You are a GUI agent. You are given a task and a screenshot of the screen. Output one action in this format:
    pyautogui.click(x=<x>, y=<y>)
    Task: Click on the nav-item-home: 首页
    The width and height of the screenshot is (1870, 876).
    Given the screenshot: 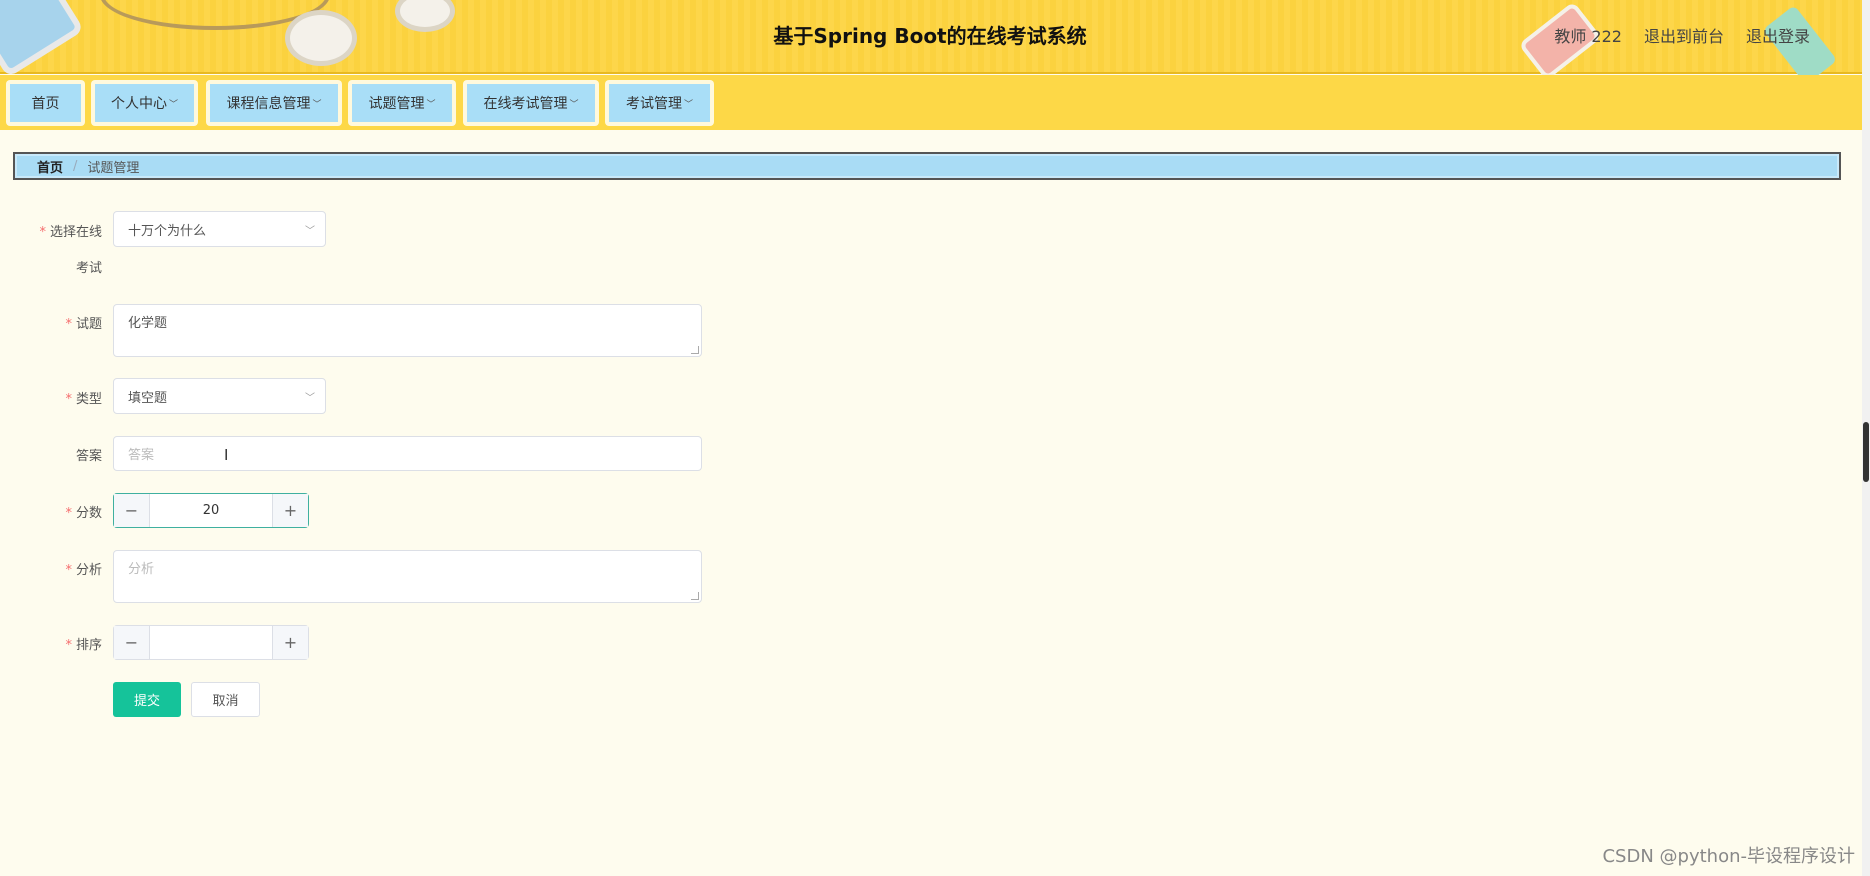 What is the action you would take?
    pyautogui.click(x=45, y=103)
    